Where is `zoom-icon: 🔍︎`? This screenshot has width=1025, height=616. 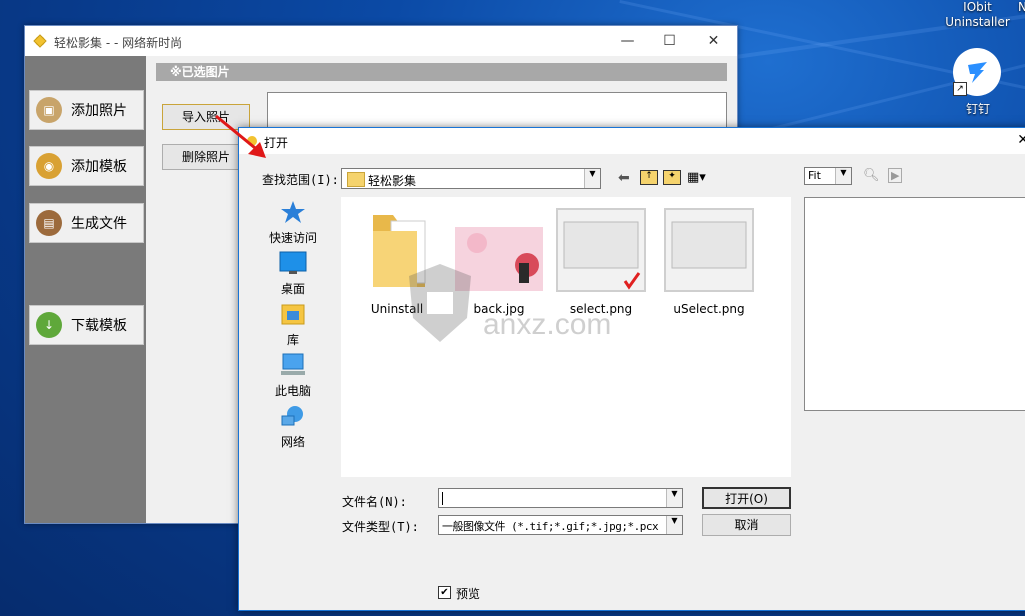 zoom-icon: 🔍︎ is located at coordinates (871, 175).